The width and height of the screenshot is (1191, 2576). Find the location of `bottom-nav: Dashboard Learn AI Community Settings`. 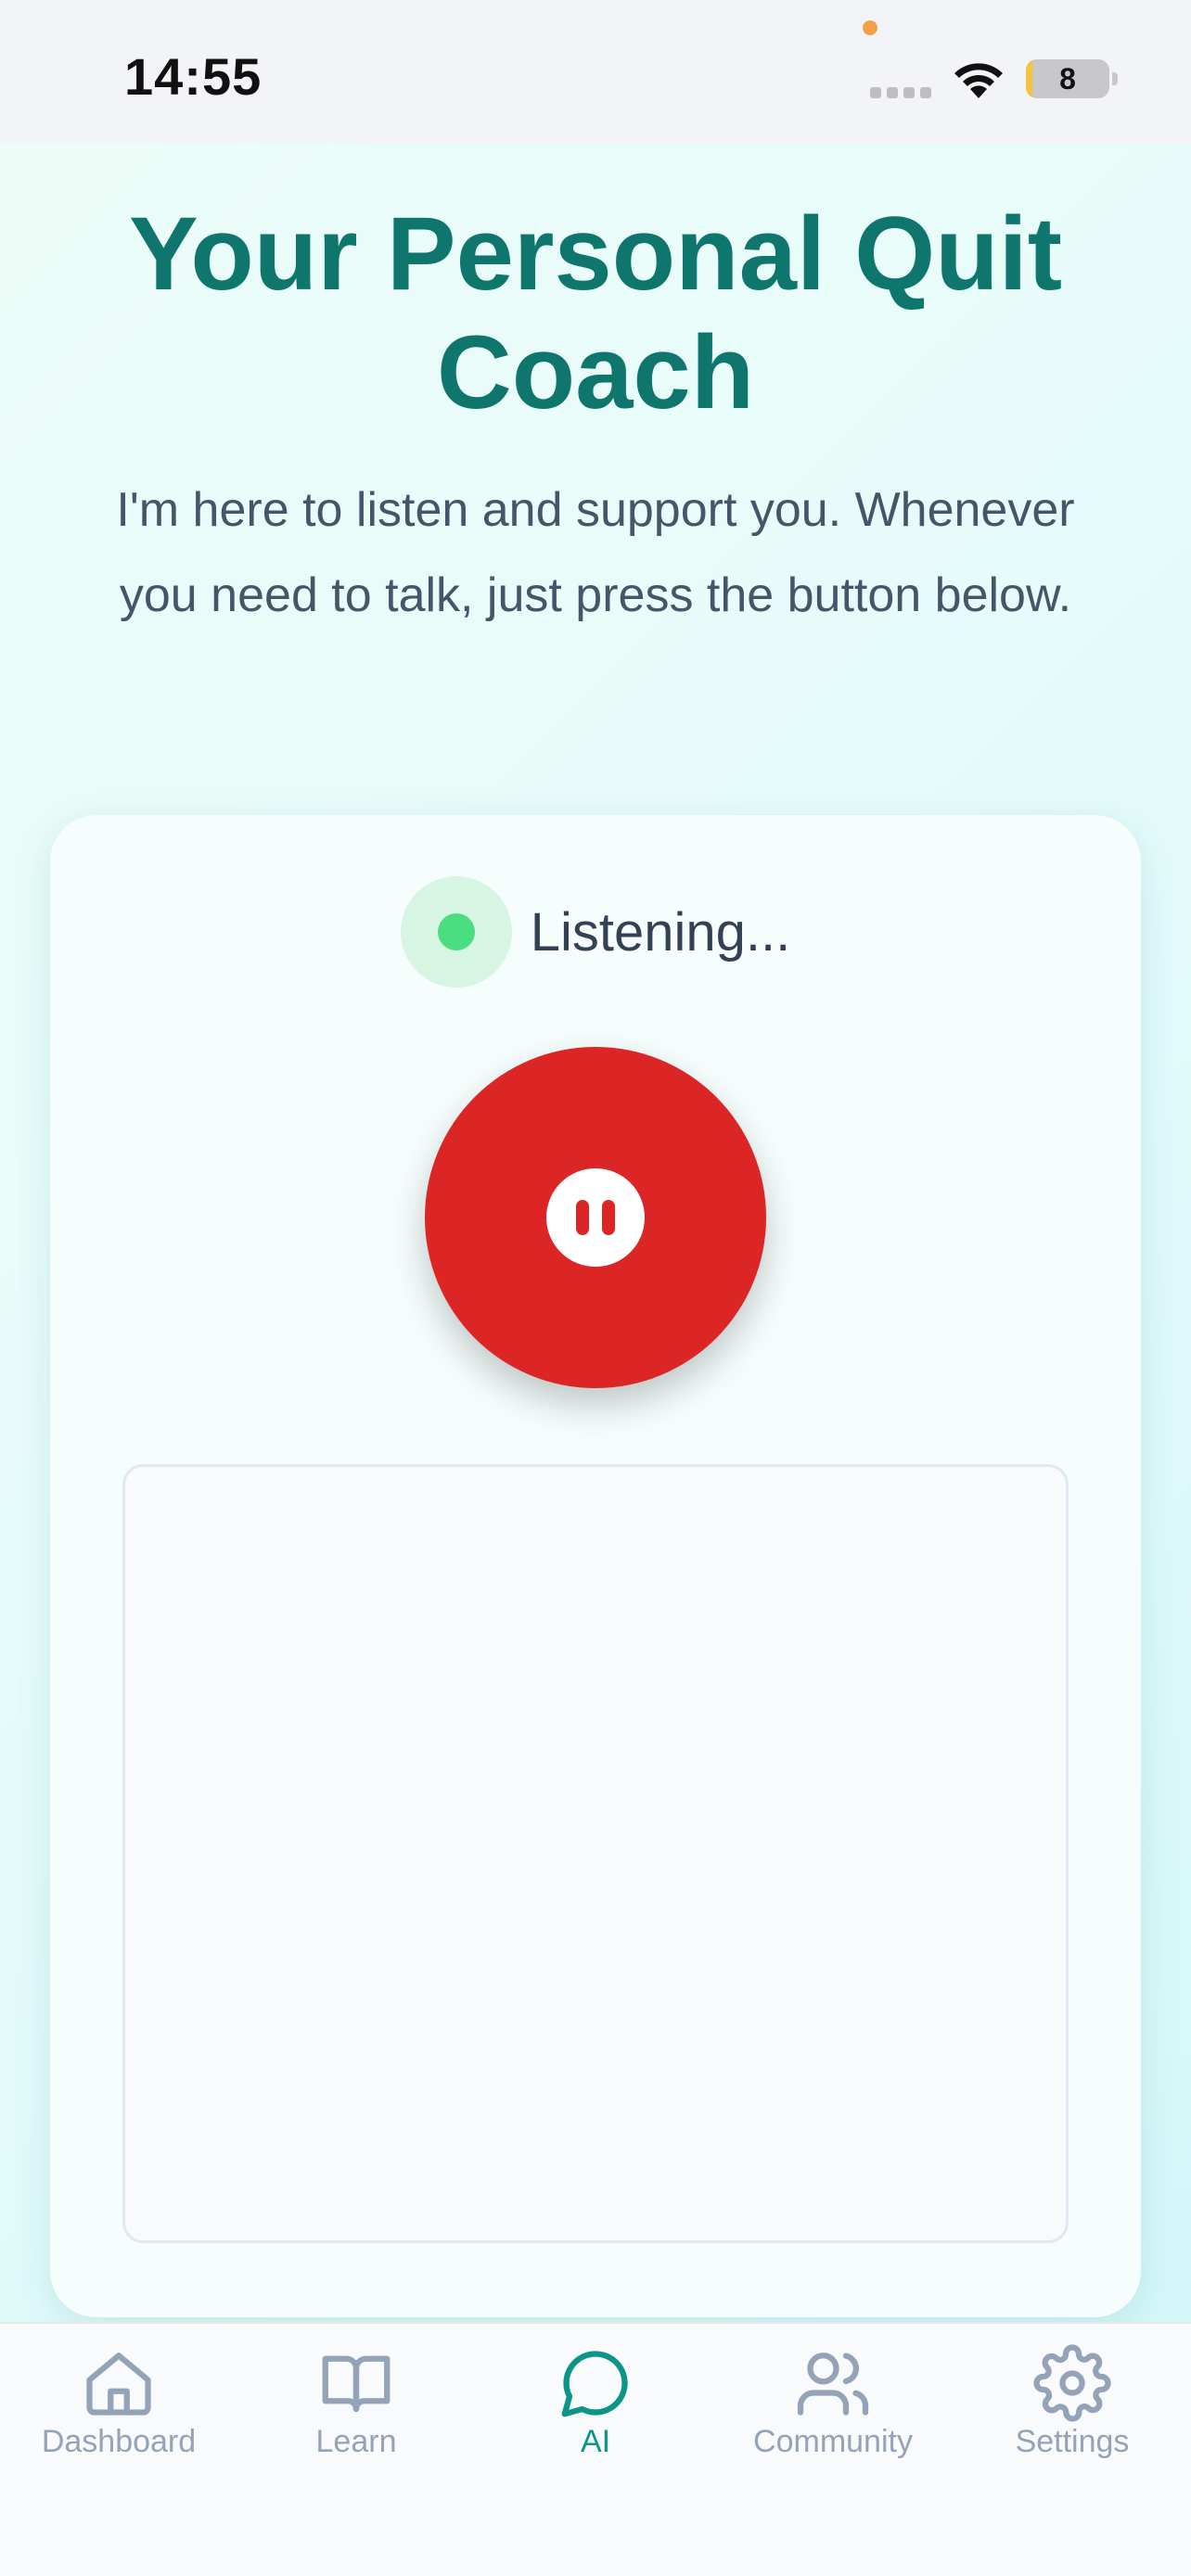

bottom-nav: Dashboard Learn AI Community Settings is located at coordinates (595, 2449).